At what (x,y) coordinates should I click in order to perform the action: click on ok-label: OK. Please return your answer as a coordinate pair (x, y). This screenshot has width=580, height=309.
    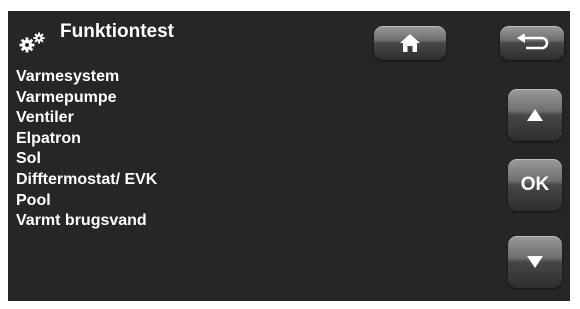
    Looking at the image, I should click on (535, 184).